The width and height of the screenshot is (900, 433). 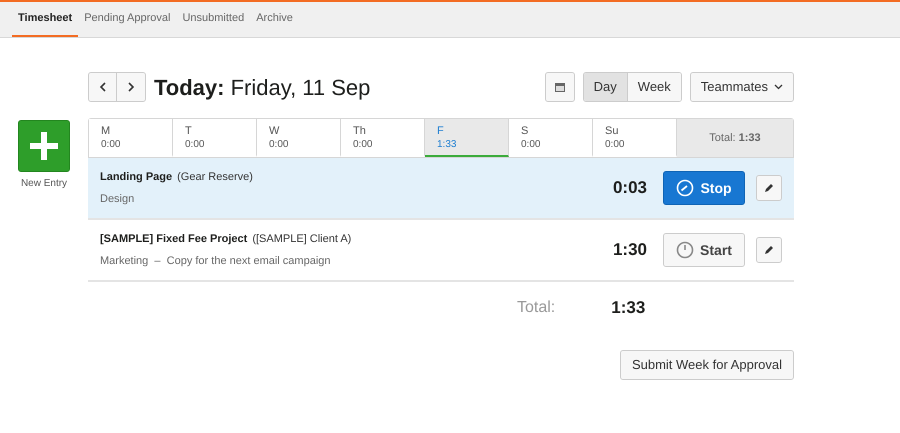 What do you see at coordinates (127, 19) in the screenshot?
I see `nav-tab: Pending Approval` at bounding box center [127, 19].